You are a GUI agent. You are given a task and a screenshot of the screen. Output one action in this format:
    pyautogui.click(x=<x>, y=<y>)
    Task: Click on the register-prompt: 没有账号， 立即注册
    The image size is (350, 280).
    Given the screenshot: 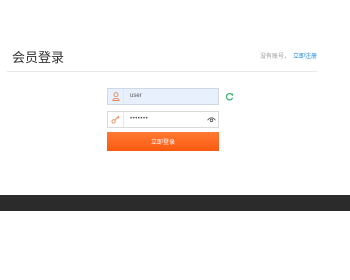 What is the action you would take?
    pyautogui.click(x=288, y=55)
    